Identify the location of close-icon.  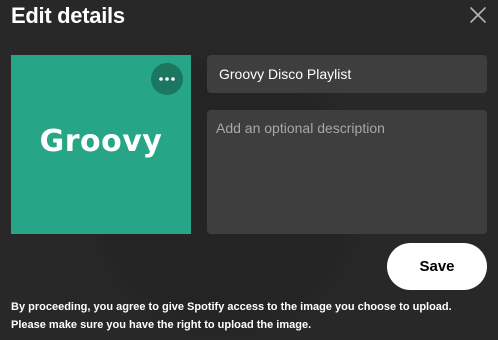
(478, 15).